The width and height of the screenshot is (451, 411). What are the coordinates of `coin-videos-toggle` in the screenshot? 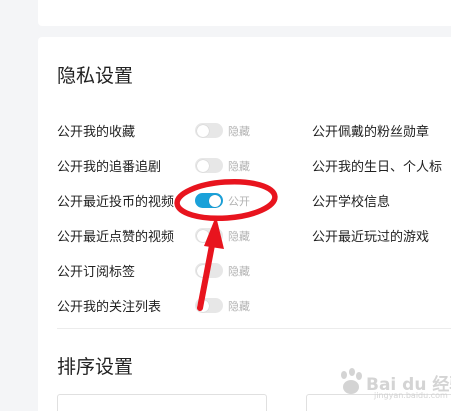 It's located at (209, 200).